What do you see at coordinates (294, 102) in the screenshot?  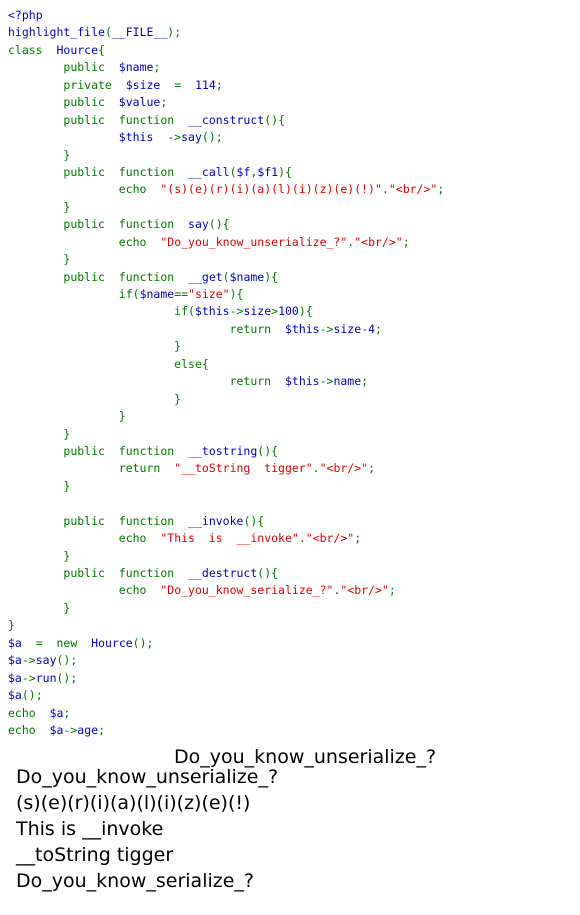 I see `code-line: public $value;` at bounding box center [294, 102].